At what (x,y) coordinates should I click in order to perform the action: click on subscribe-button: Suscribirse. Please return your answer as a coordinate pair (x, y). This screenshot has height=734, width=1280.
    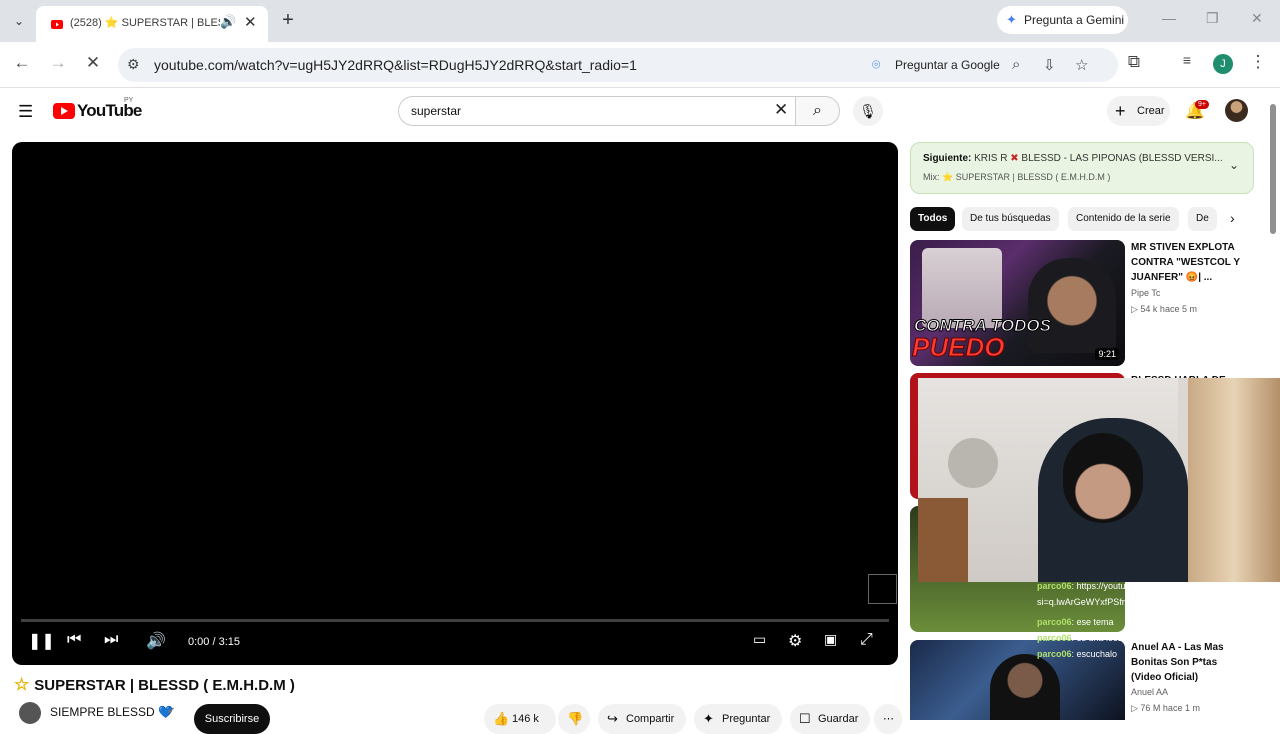
    Looking at the image, I should click on (232, 719).